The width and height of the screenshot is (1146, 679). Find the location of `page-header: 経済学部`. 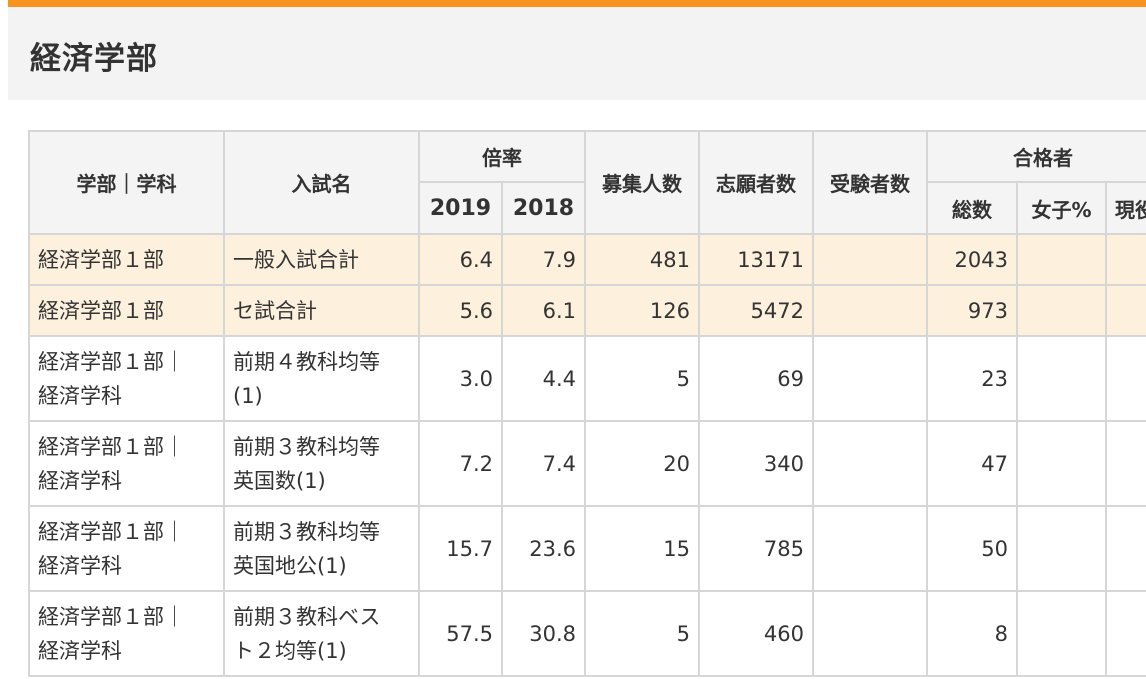

page-header: 経済学部 is located at coordinates (577, 50).